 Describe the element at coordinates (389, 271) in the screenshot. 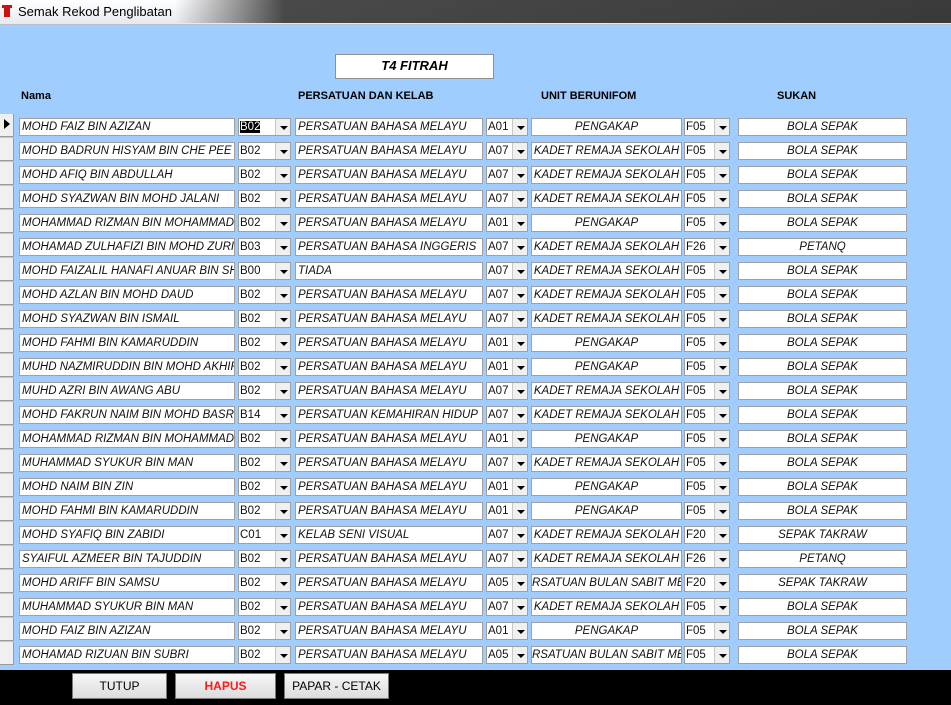

I see `persatuan-field: TIADA` at that location.